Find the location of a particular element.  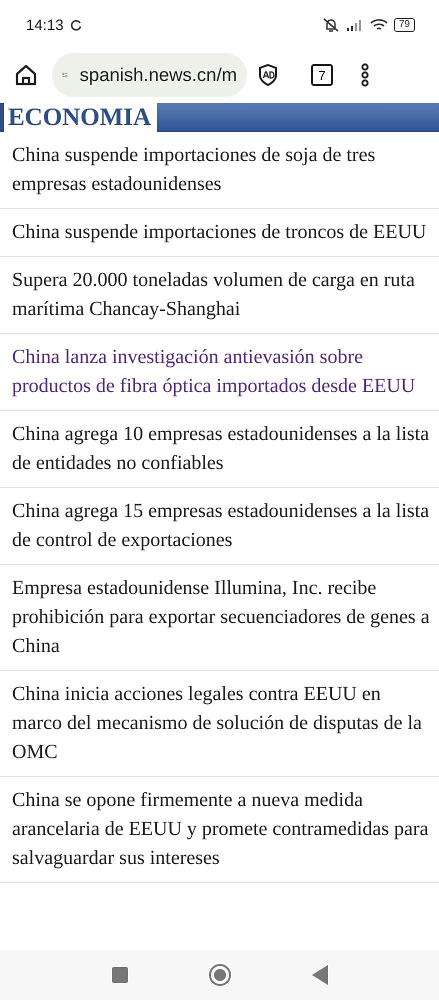

sync-icon is located at coordinates (76, 25).